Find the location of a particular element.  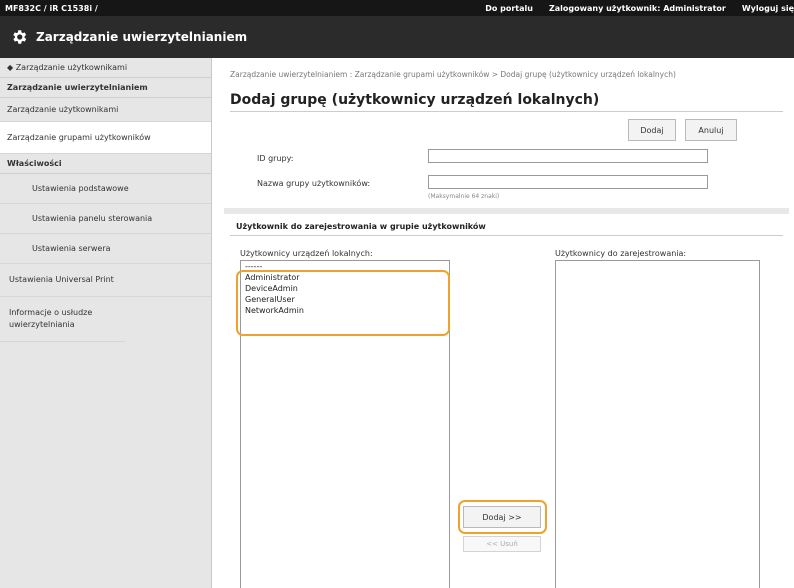

sidebar-item-universal-print: Ustawienia Universal Print is located at coordinates (105, 280).